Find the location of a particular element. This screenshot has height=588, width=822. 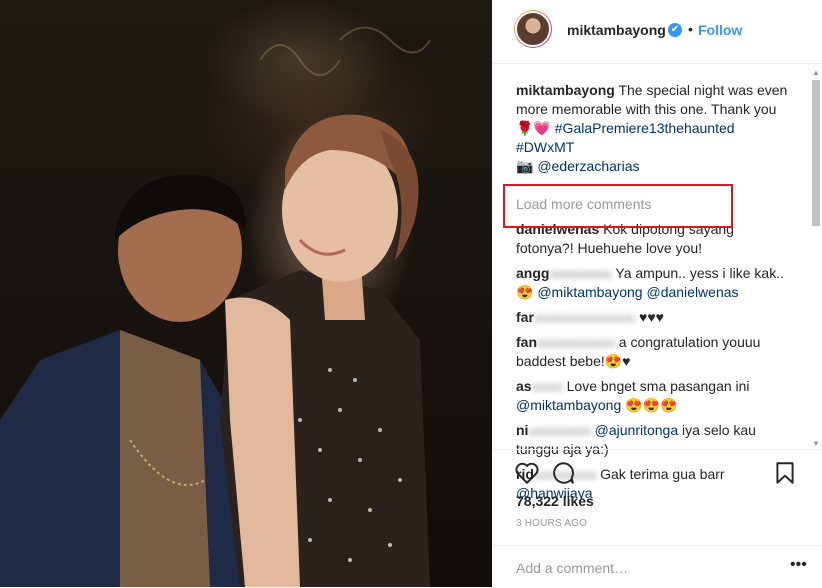

redacted-username-part: uuuuuuuuuu is located at coordinates (576, 342).